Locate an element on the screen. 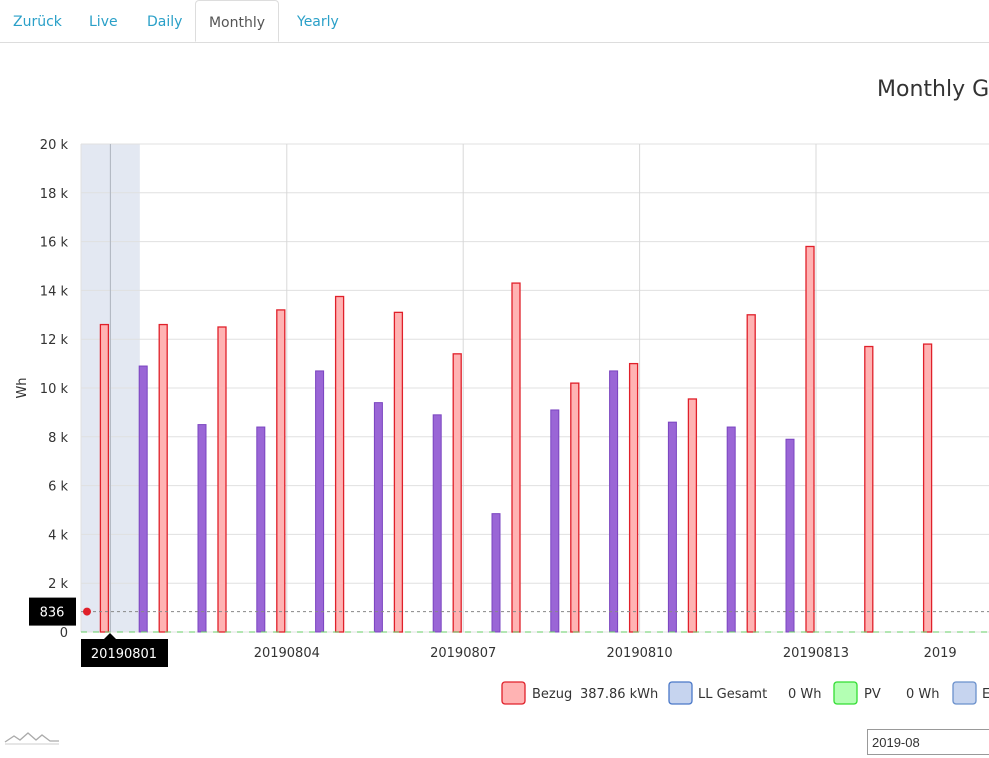  legend-label-2: LL Gesamt is located at coordinates (732, 694).